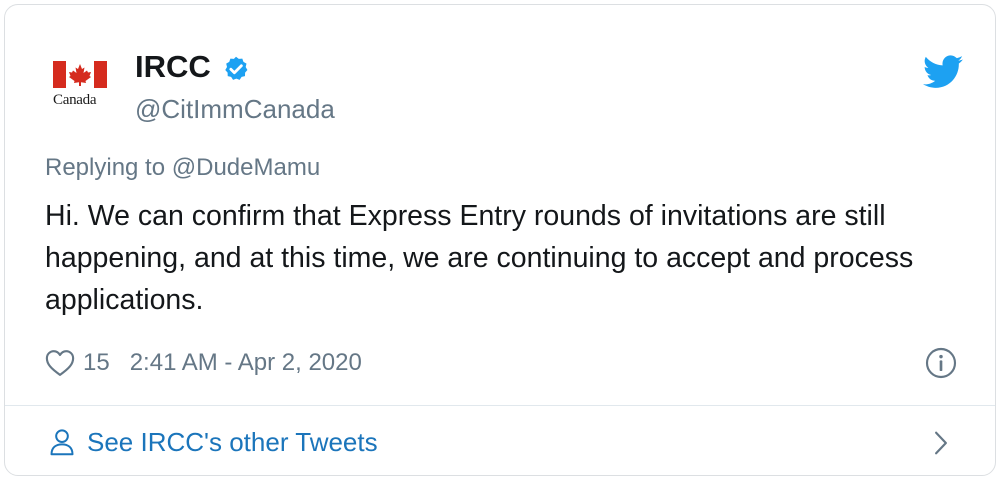 Image resolution: width=1002 pixels, height=482 pixels. What do you see at coordinates (500, 440) in the screenshot?
I see `see-other-tweets-link: See IRCC's other Tweets` at bounding box center [500, 440].